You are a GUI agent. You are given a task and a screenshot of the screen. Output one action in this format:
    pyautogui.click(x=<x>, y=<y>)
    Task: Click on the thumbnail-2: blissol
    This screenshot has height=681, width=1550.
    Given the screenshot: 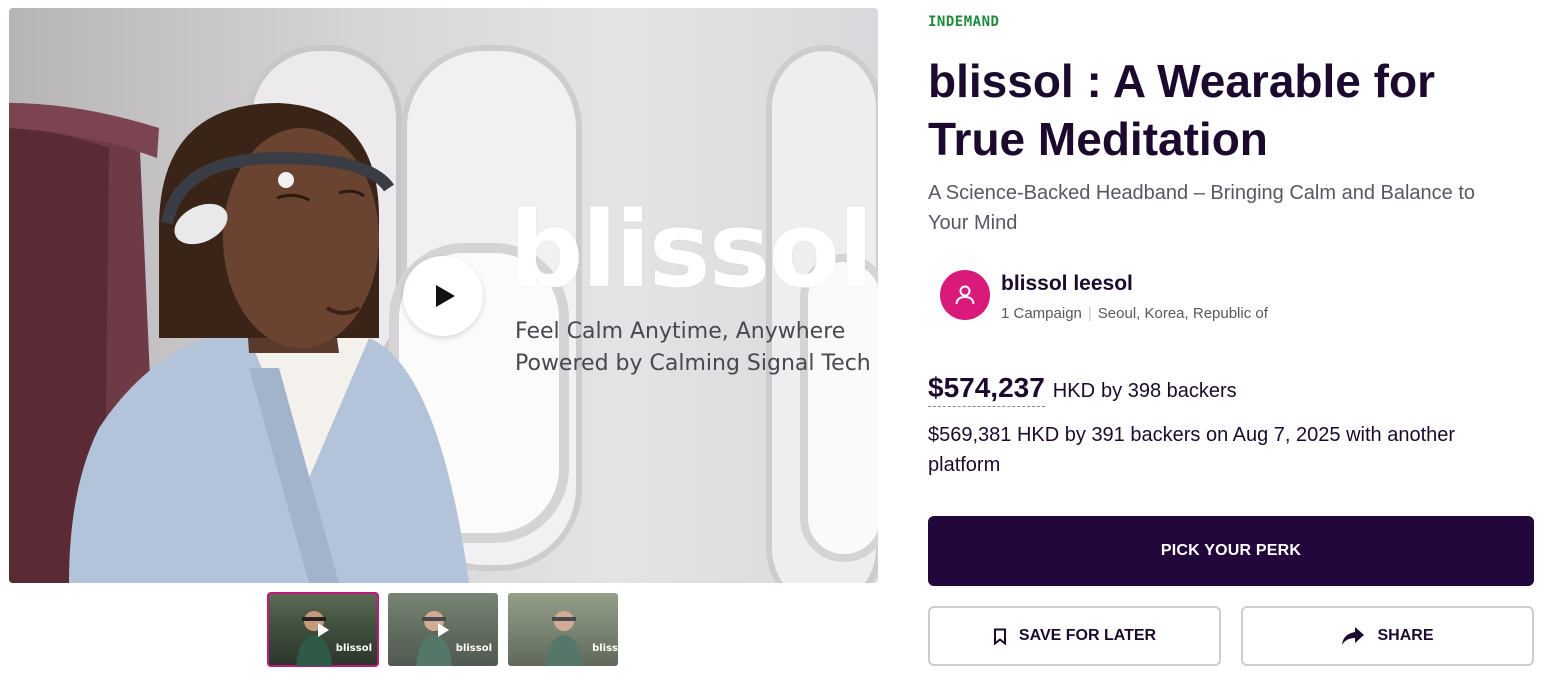 What is the action you would take?
    pyautogui.click(x=443, y=629)
    